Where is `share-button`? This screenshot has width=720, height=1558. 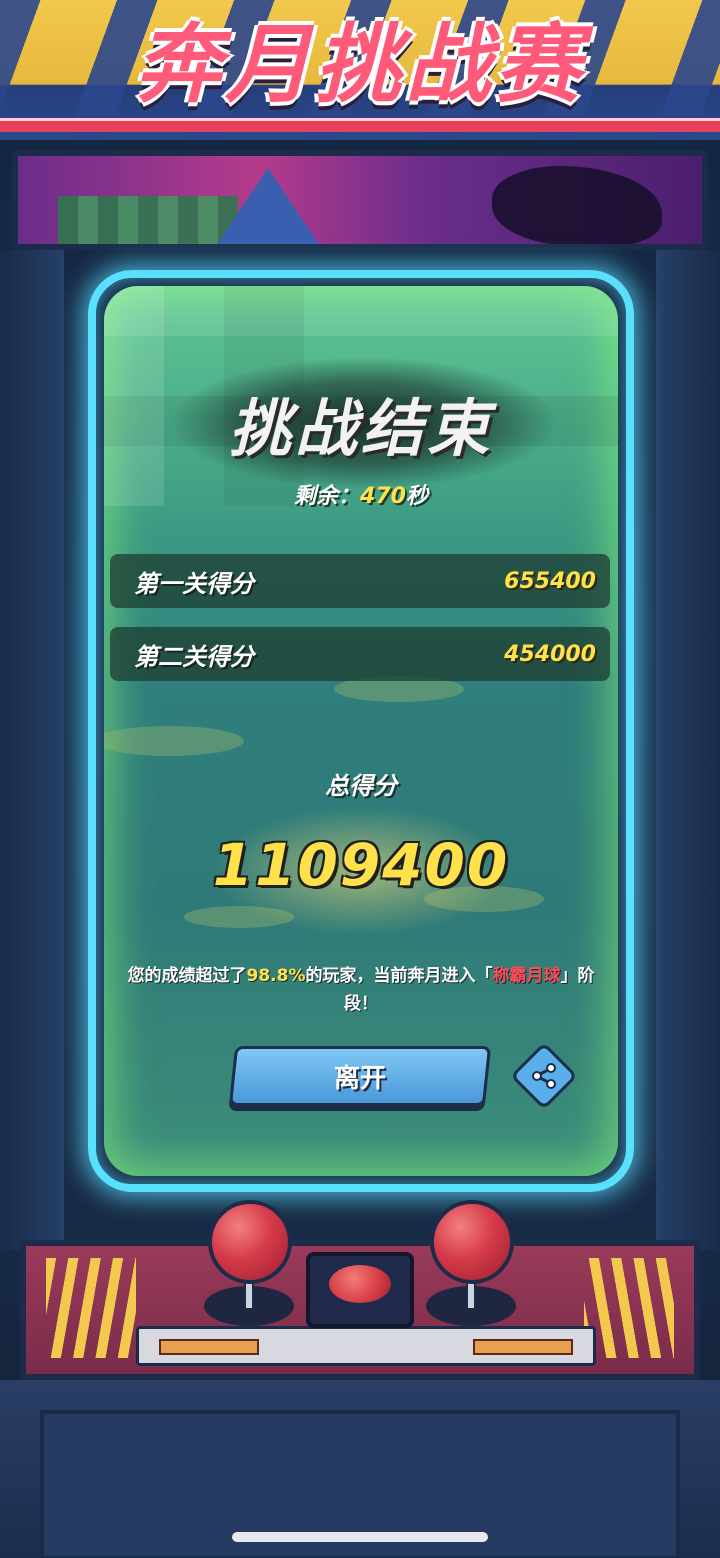
share-button is located at coordinates (544, 1076).